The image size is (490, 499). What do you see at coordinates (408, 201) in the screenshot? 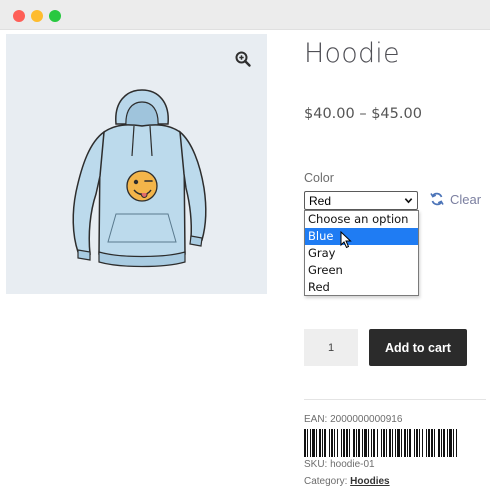
I see `chevron-down-icon` at bounding box center [408, 201].